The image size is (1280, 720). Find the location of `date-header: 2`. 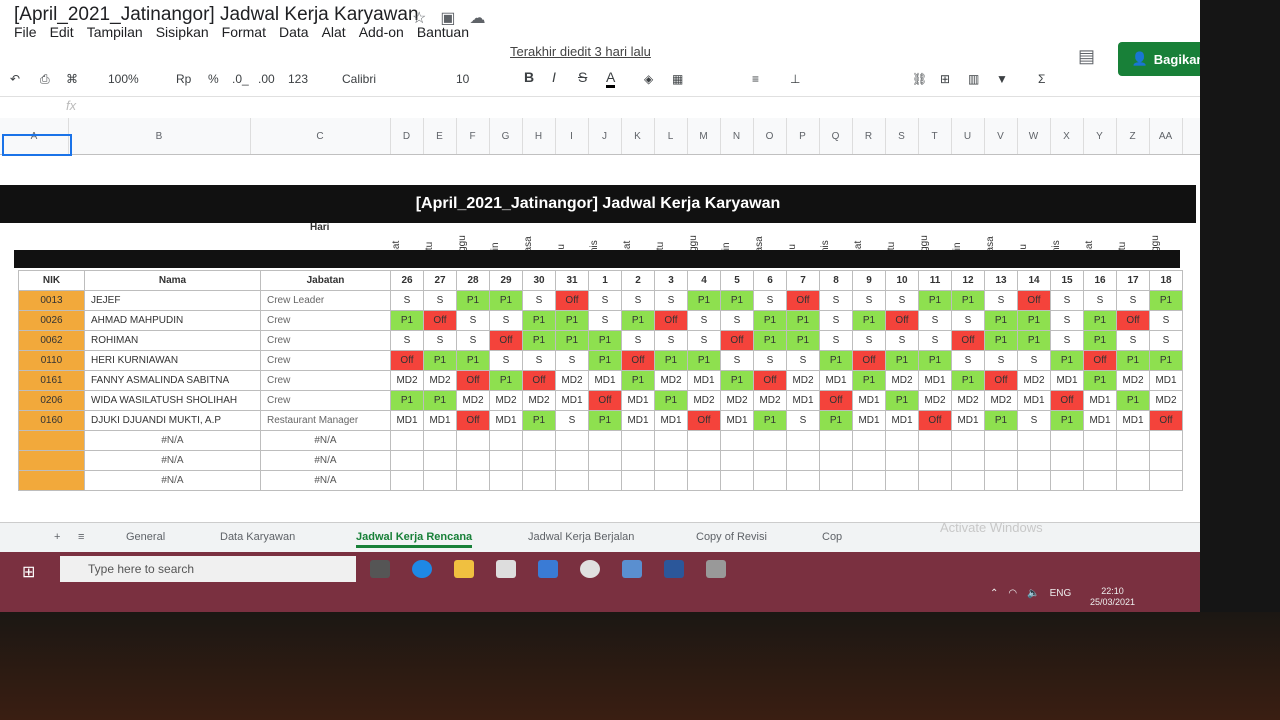

date-header: 2 is located at coordinates (638, 280).